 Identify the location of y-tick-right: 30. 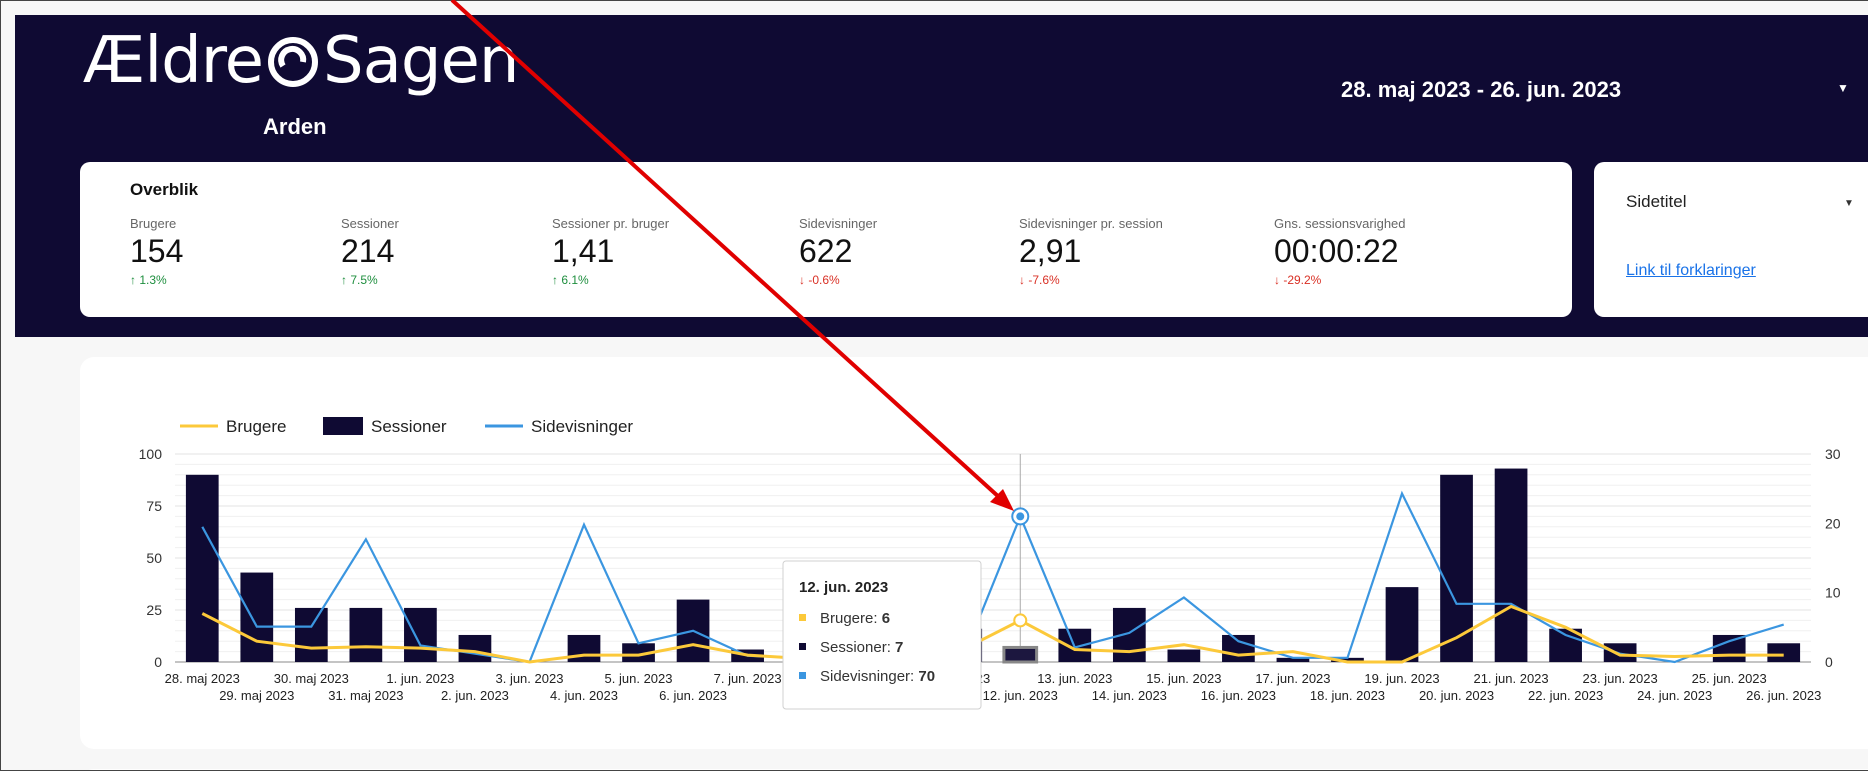
(1833, 454).